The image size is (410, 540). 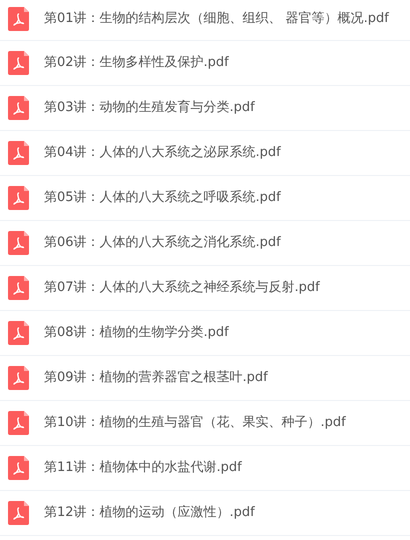 I want to click on file-name: 第12讲：植物的运动（应激性）.pdf, so click(x=149, y=513).